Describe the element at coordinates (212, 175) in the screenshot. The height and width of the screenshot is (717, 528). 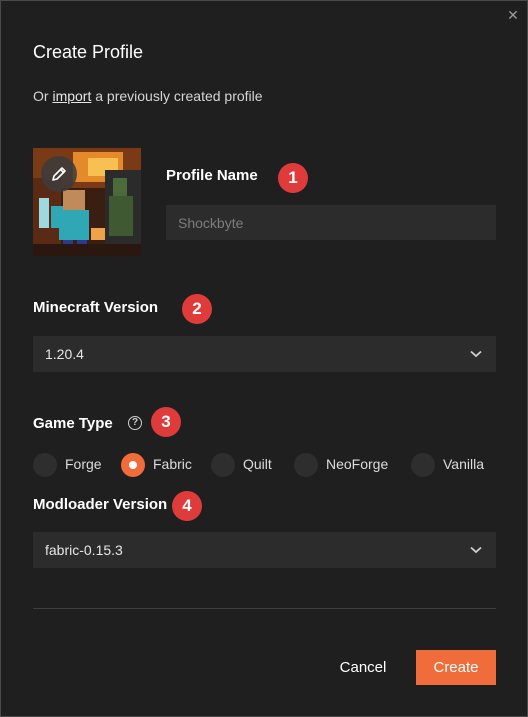
I see `profile-name-label: Profile Name` at that location.